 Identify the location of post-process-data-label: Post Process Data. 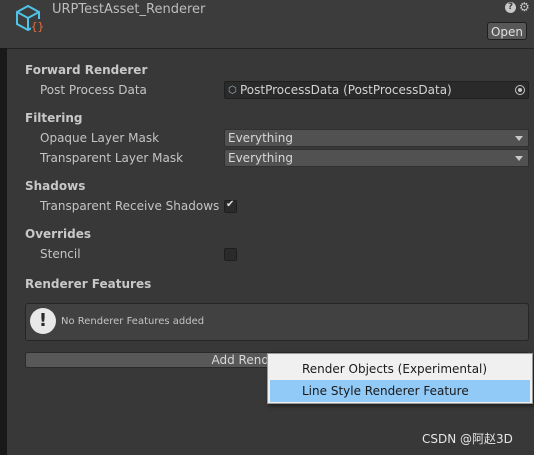
(93, 90).